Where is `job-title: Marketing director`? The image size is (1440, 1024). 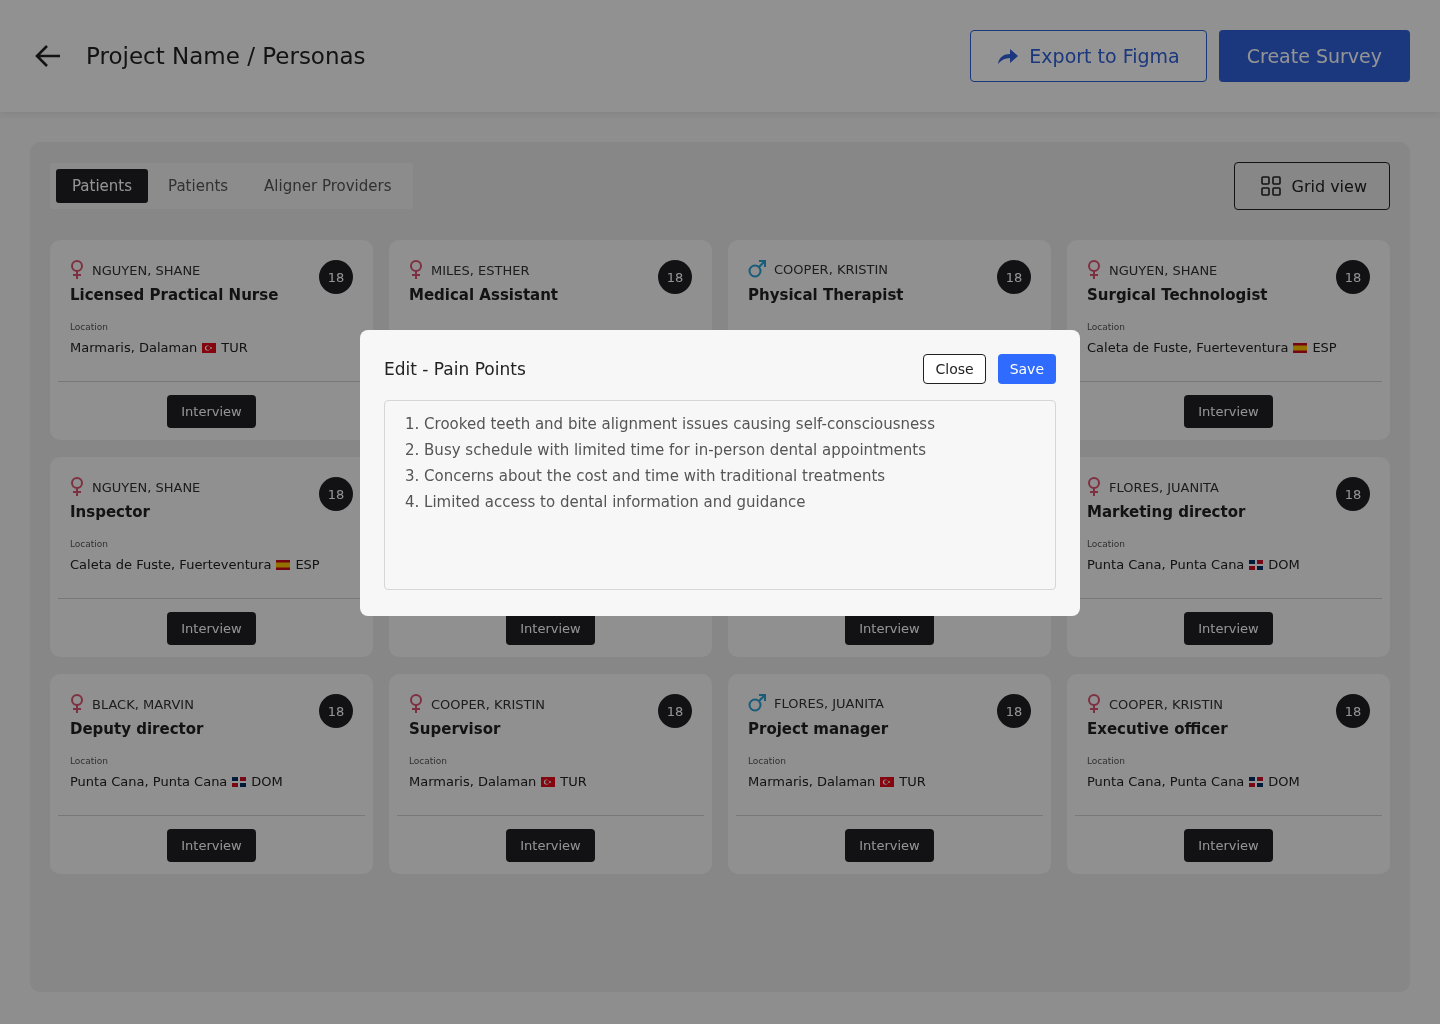 job-title: Marketing director is located at coordinates (1167, 512).